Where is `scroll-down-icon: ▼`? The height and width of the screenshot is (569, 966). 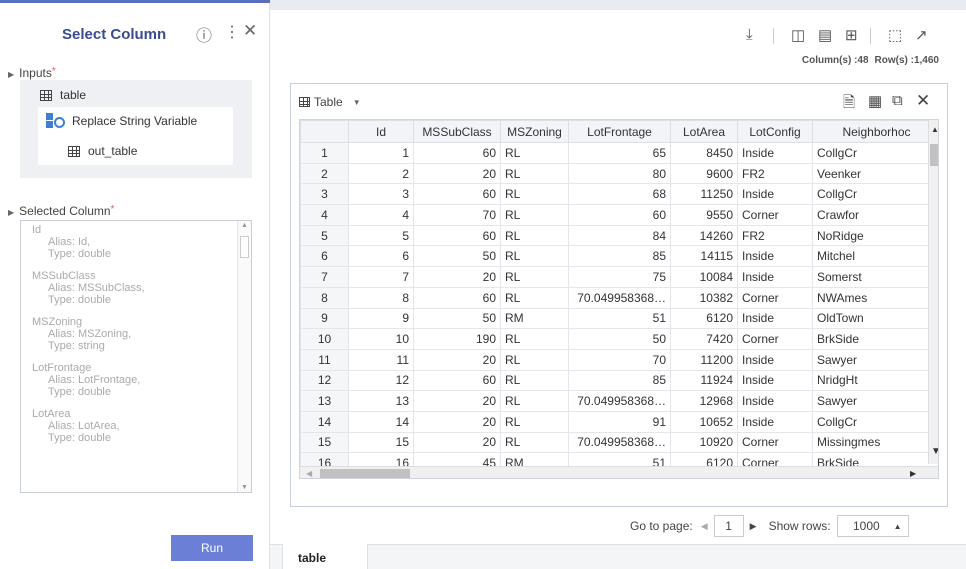
scroll-down-icon: ▼ is located at coordinates (244, 487).